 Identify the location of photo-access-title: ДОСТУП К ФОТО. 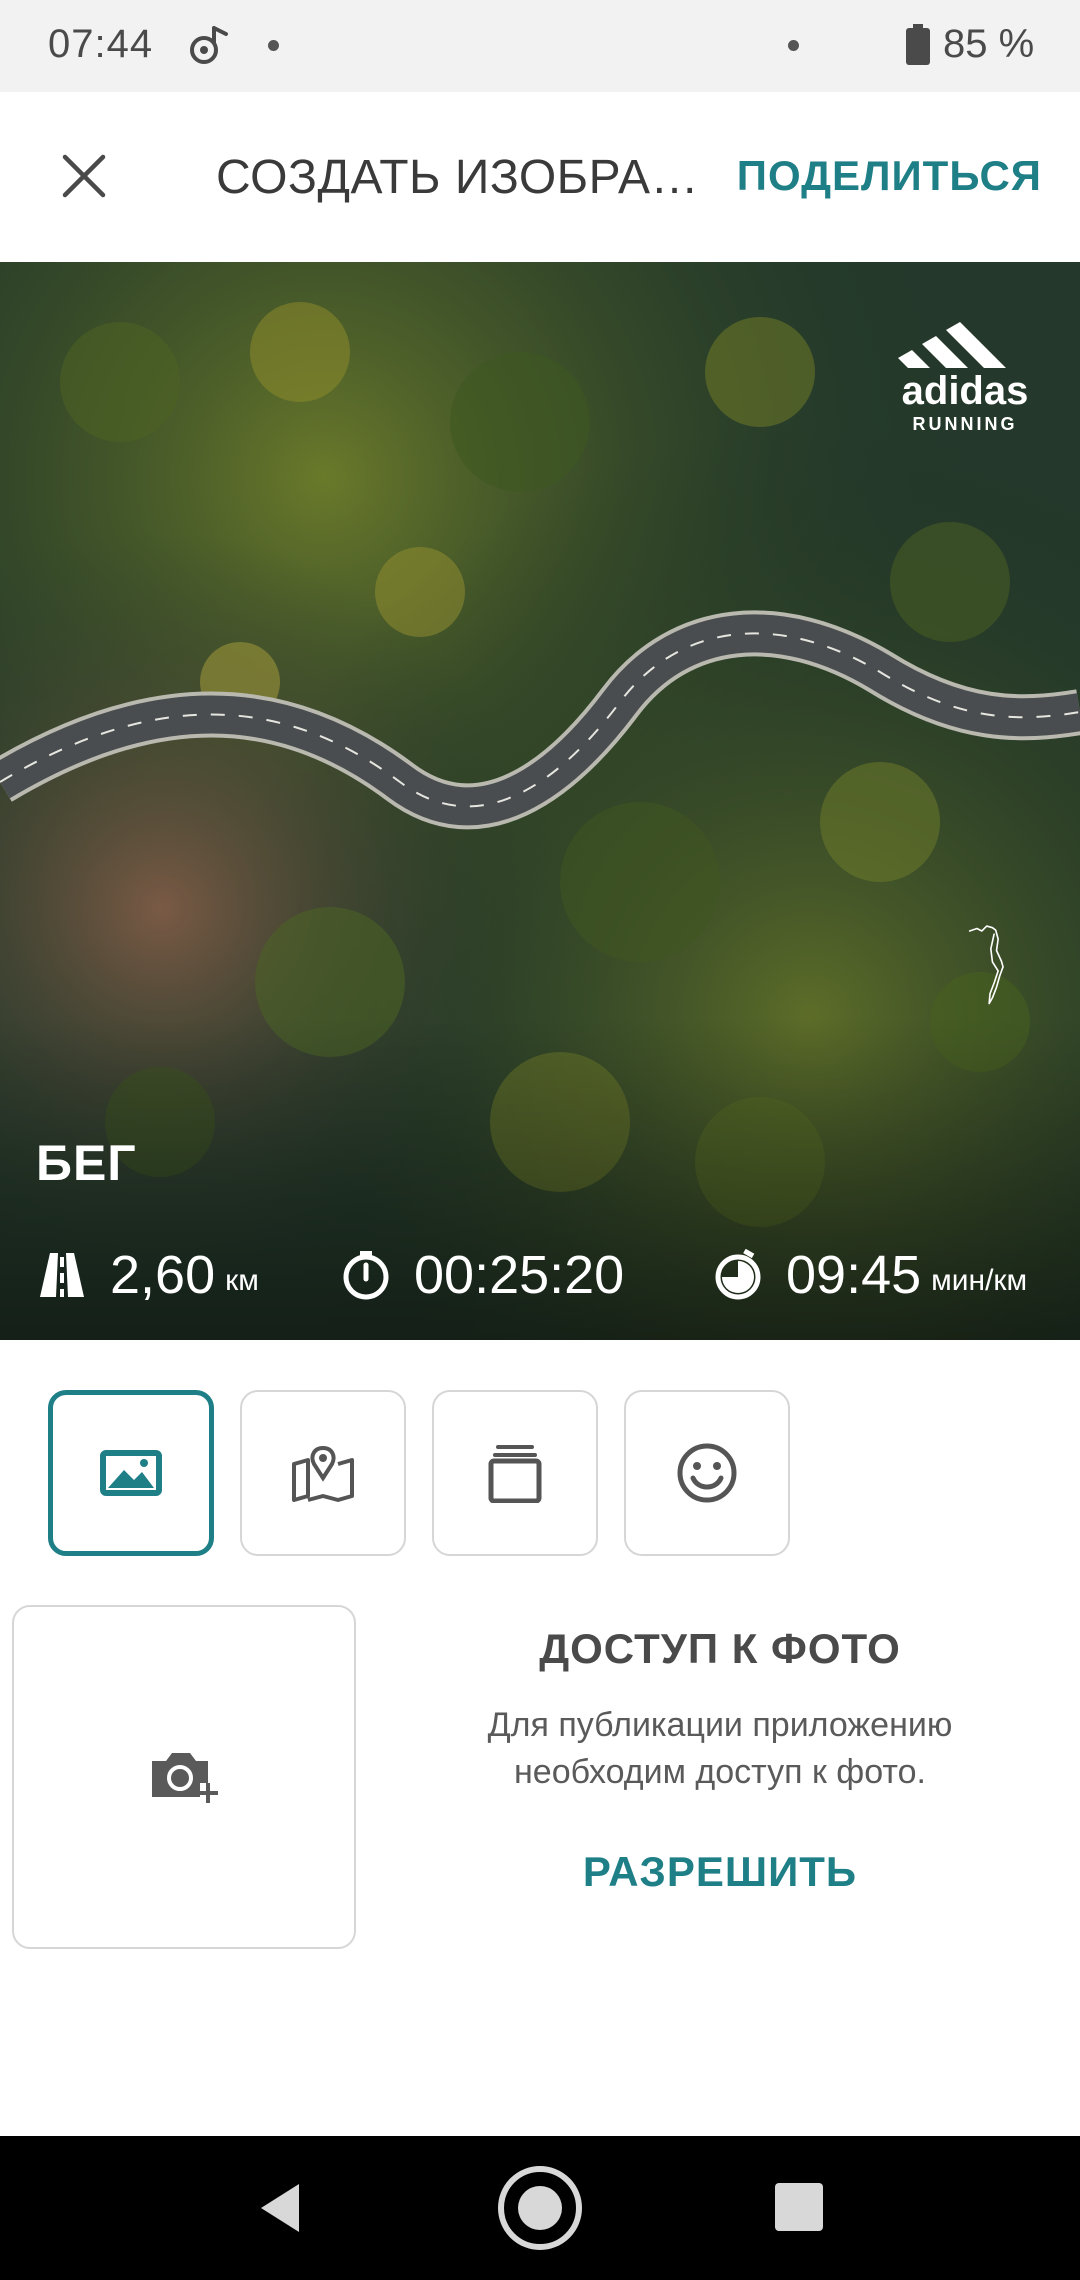
(720, 1648).